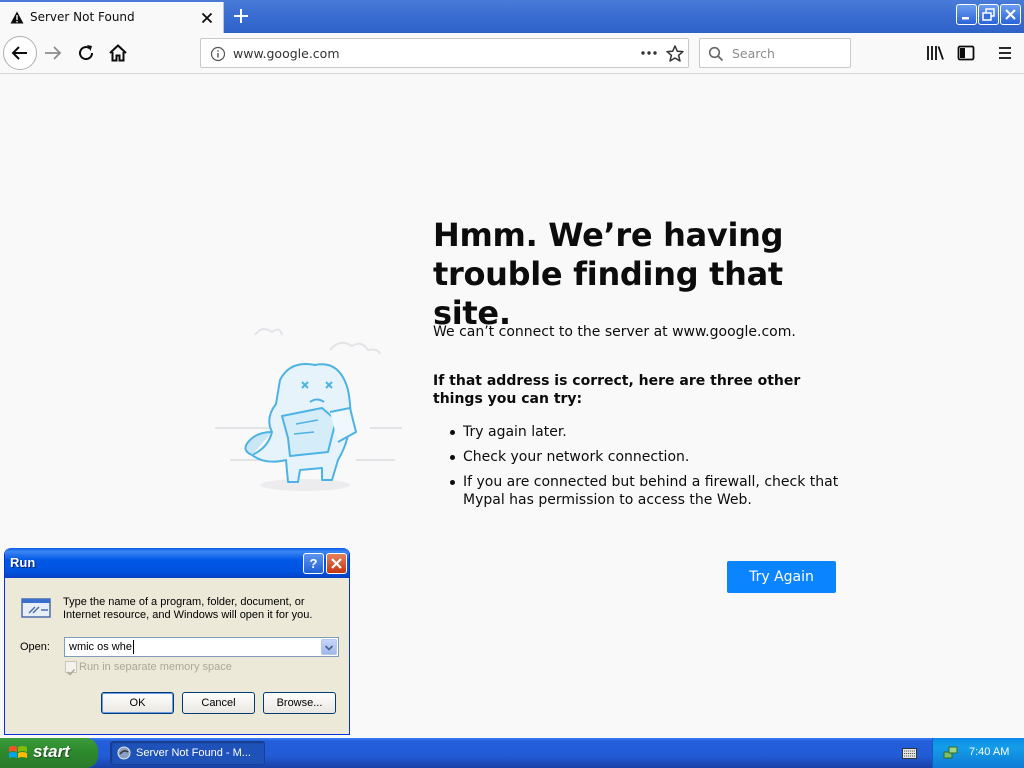  What do you see at coordinates (218, 703) in the screenshot?
I see `cancel-button: Cancel` at bounding box center [218, 703].